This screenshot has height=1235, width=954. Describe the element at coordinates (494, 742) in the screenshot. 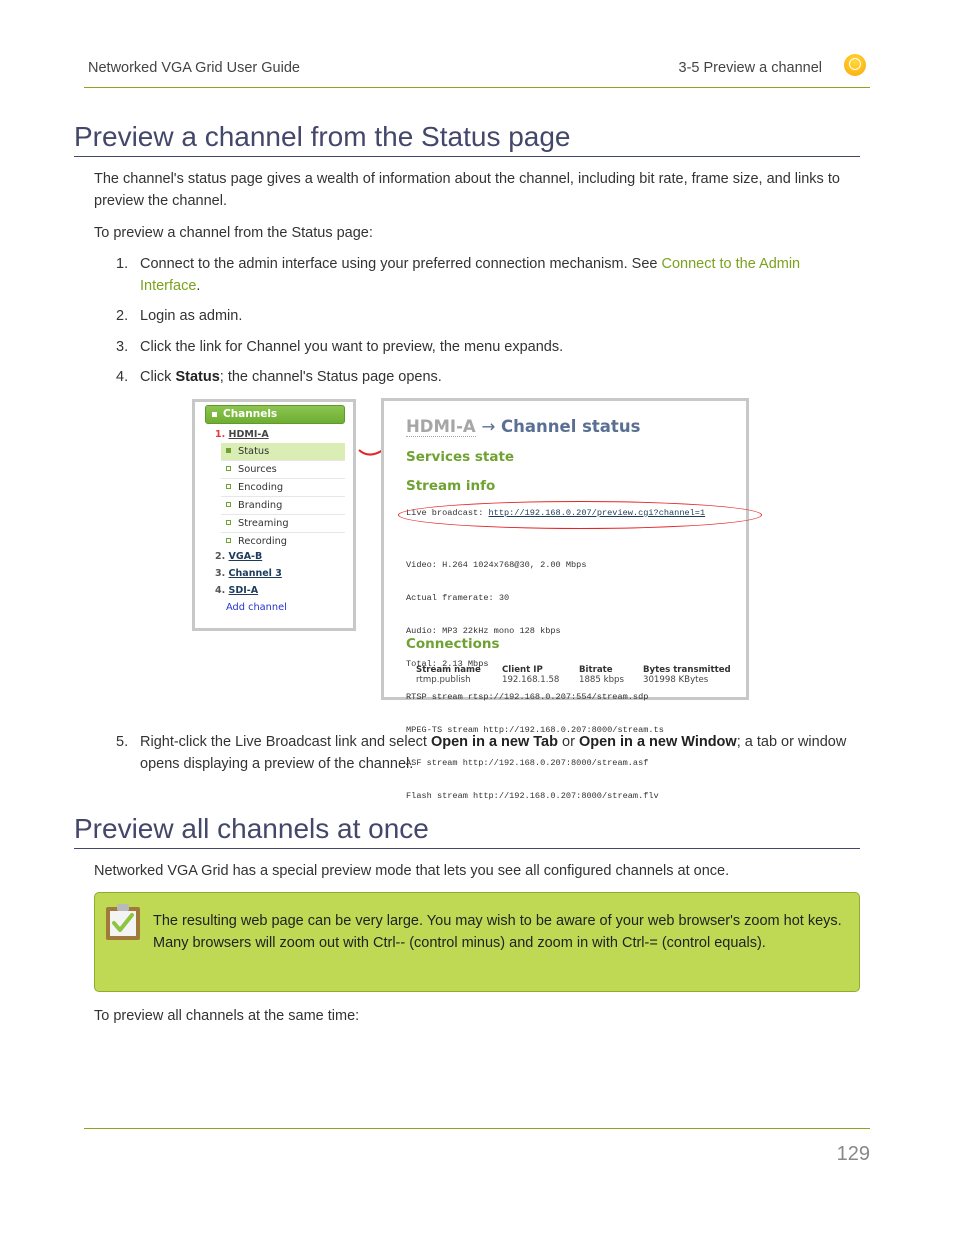

I see `open-new-tab-bold: Open in a new Tab` at that location.